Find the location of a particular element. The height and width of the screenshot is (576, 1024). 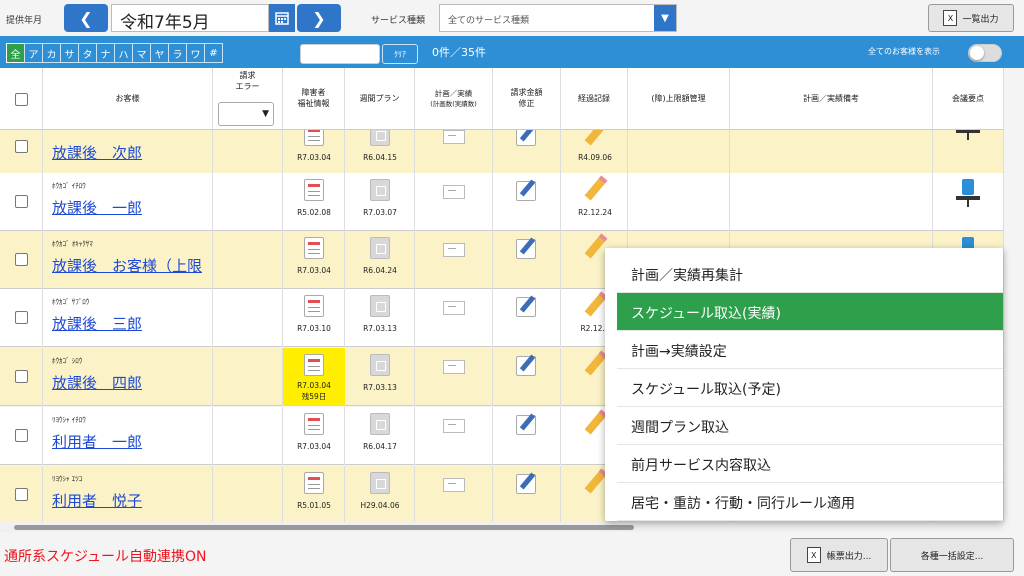

customer-name-link: 放課後 次郎 is located at coordinates (132, 152).